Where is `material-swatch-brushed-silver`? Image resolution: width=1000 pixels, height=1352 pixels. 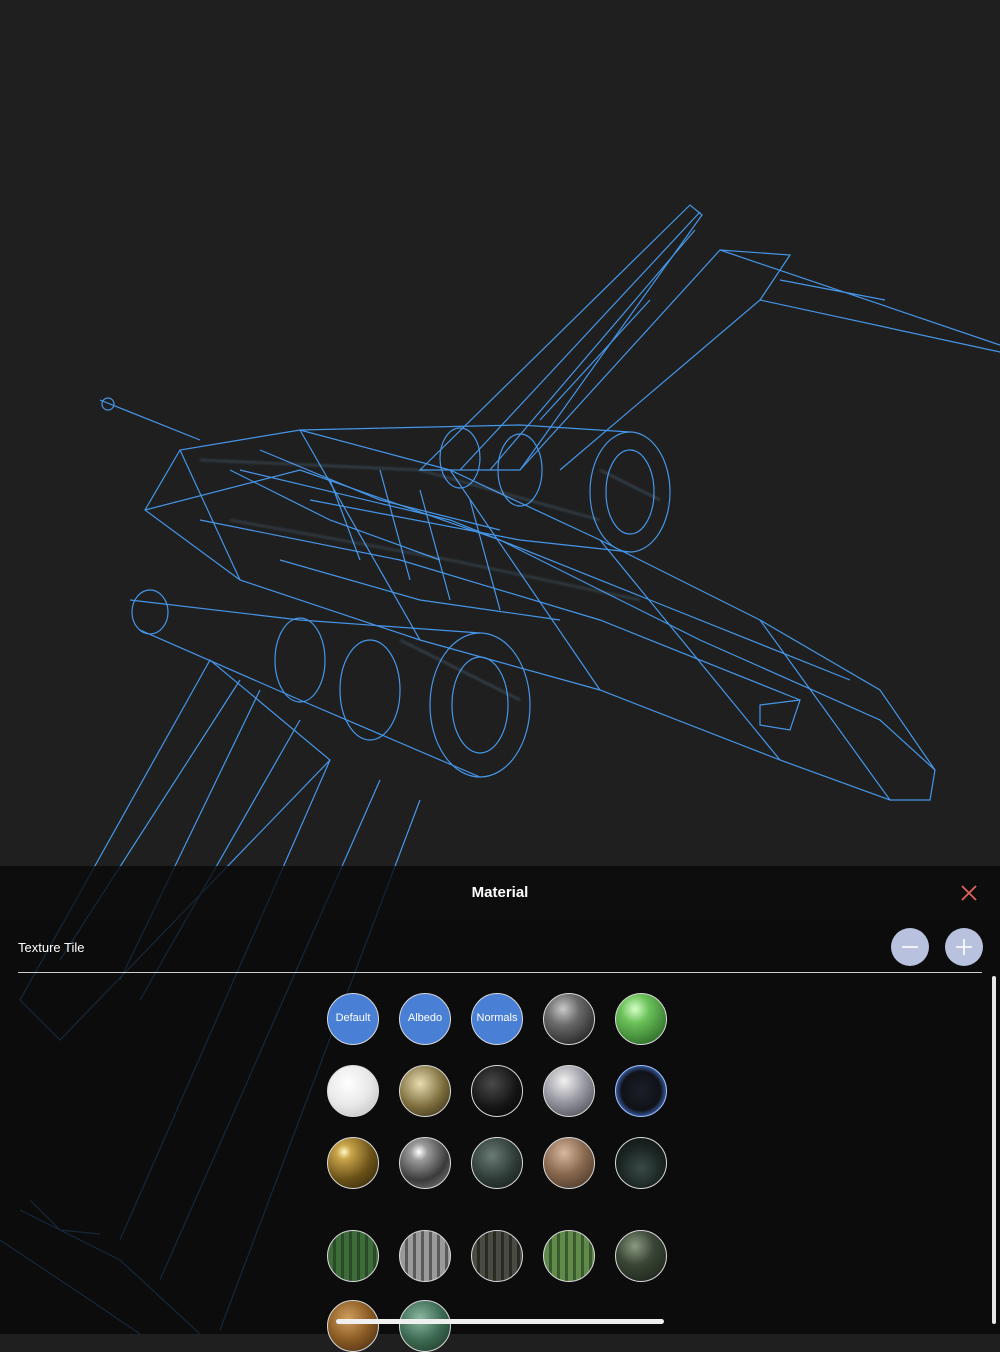
material-swatch-brushed-silver is located at coordinates (569, 1091).